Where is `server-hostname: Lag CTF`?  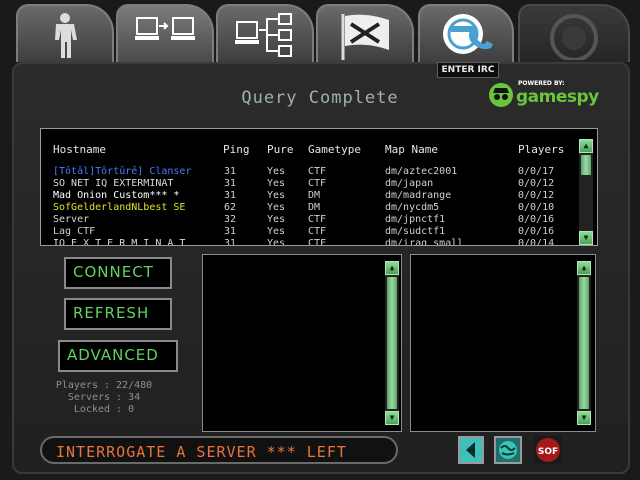 server-hostname: Lag CTF is located at coordinates (74, 231).